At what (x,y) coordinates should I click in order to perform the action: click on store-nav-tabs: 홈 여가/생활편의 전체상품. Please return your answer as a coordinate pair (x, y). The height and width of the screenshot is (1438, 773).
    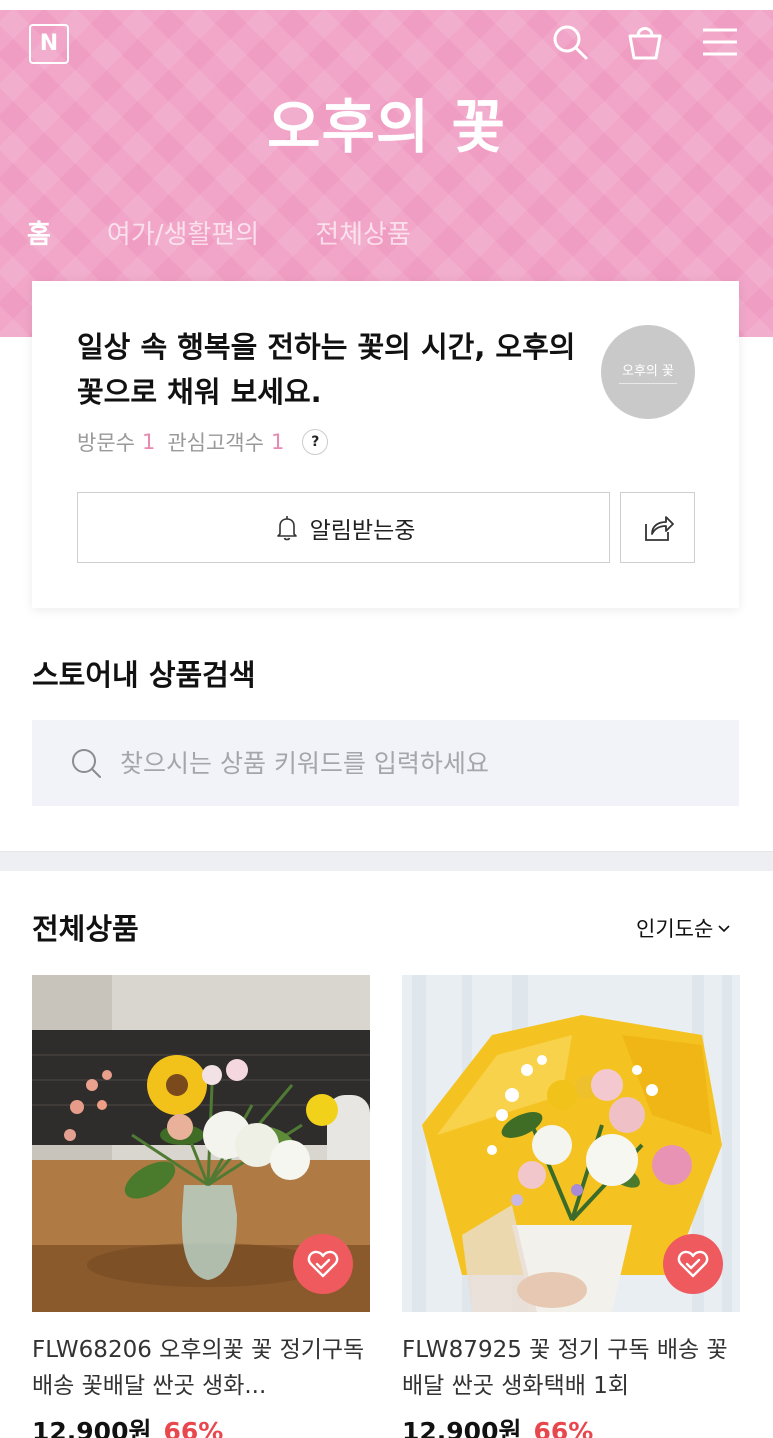
    Looking at the image, I should click on (247, 232).